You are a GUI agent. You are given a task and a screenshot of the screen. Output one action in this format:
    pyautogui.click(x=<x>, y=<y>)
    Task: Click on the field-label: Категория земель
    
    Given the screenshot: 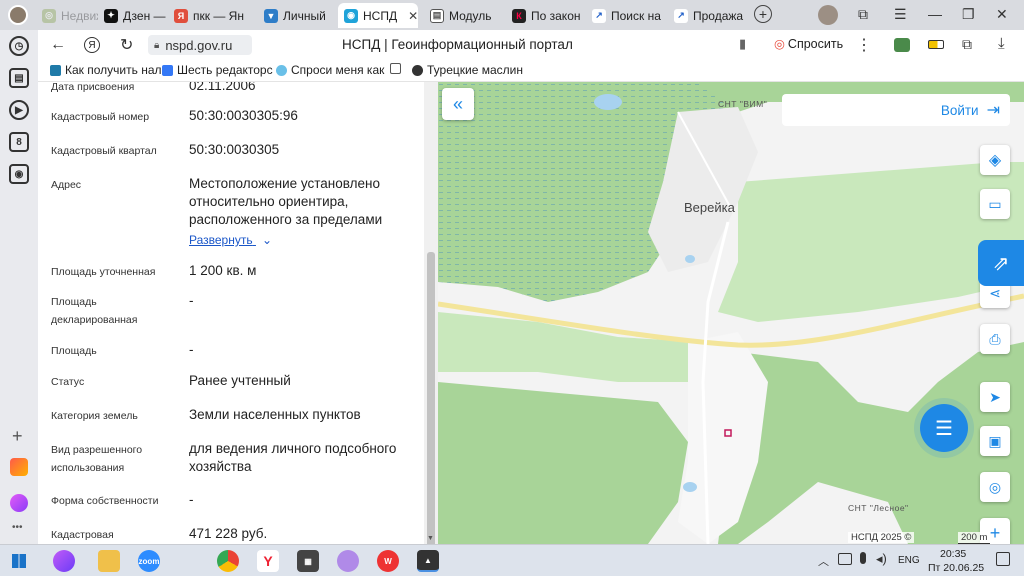 What is the action you would take?
    pyautogui.click(x=94, y=416)
    